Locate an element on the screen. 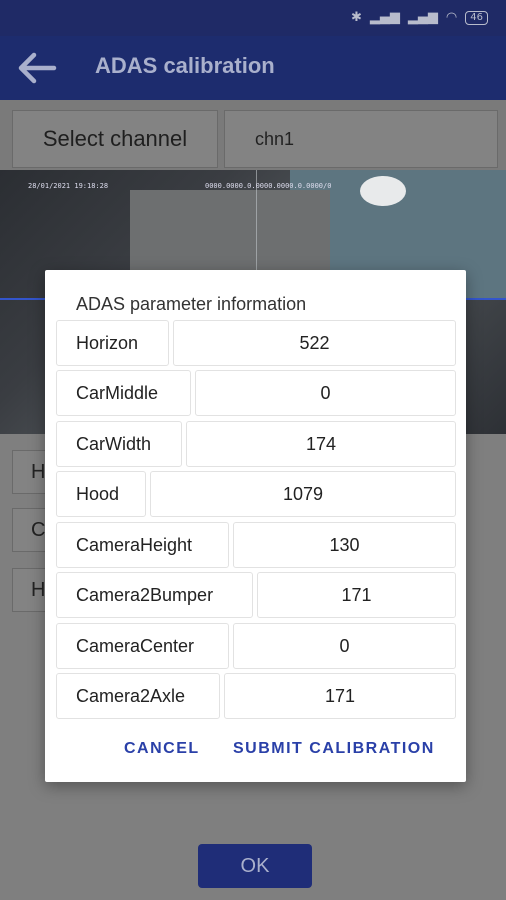 This screenshot has width=506, height=900. dialog-title: ADAS parameter information is located at coordinates (191, 304).